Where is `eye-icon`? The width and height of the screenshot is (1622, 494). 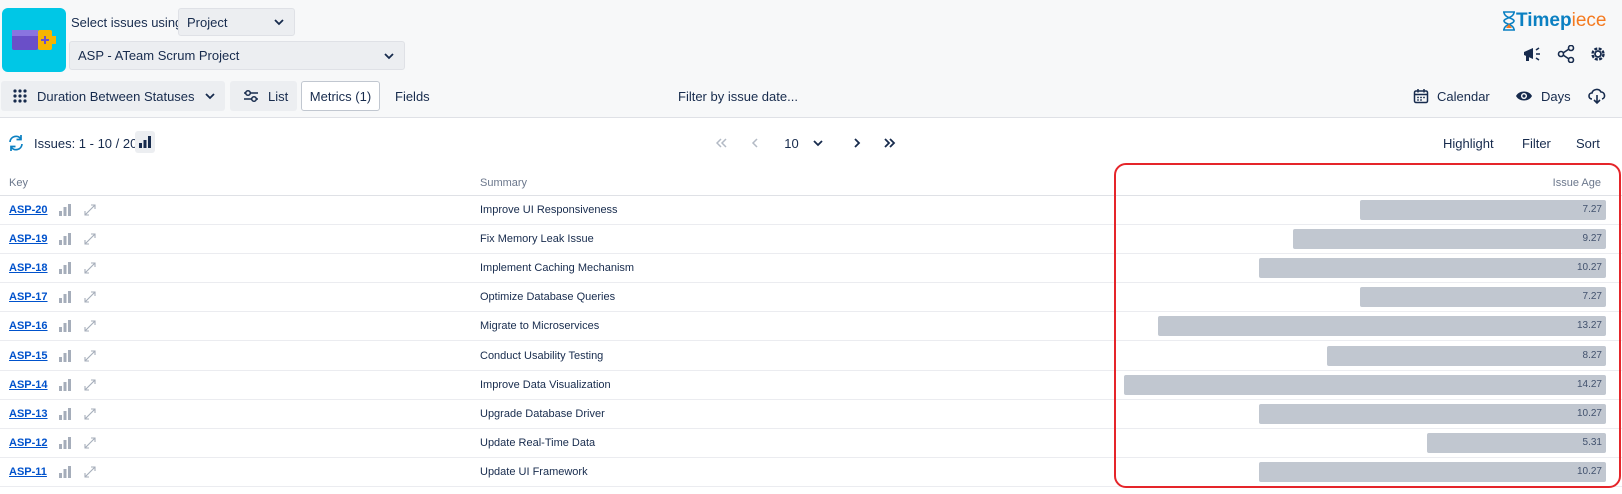 eye-icon is located at coordinates (1524, 96).